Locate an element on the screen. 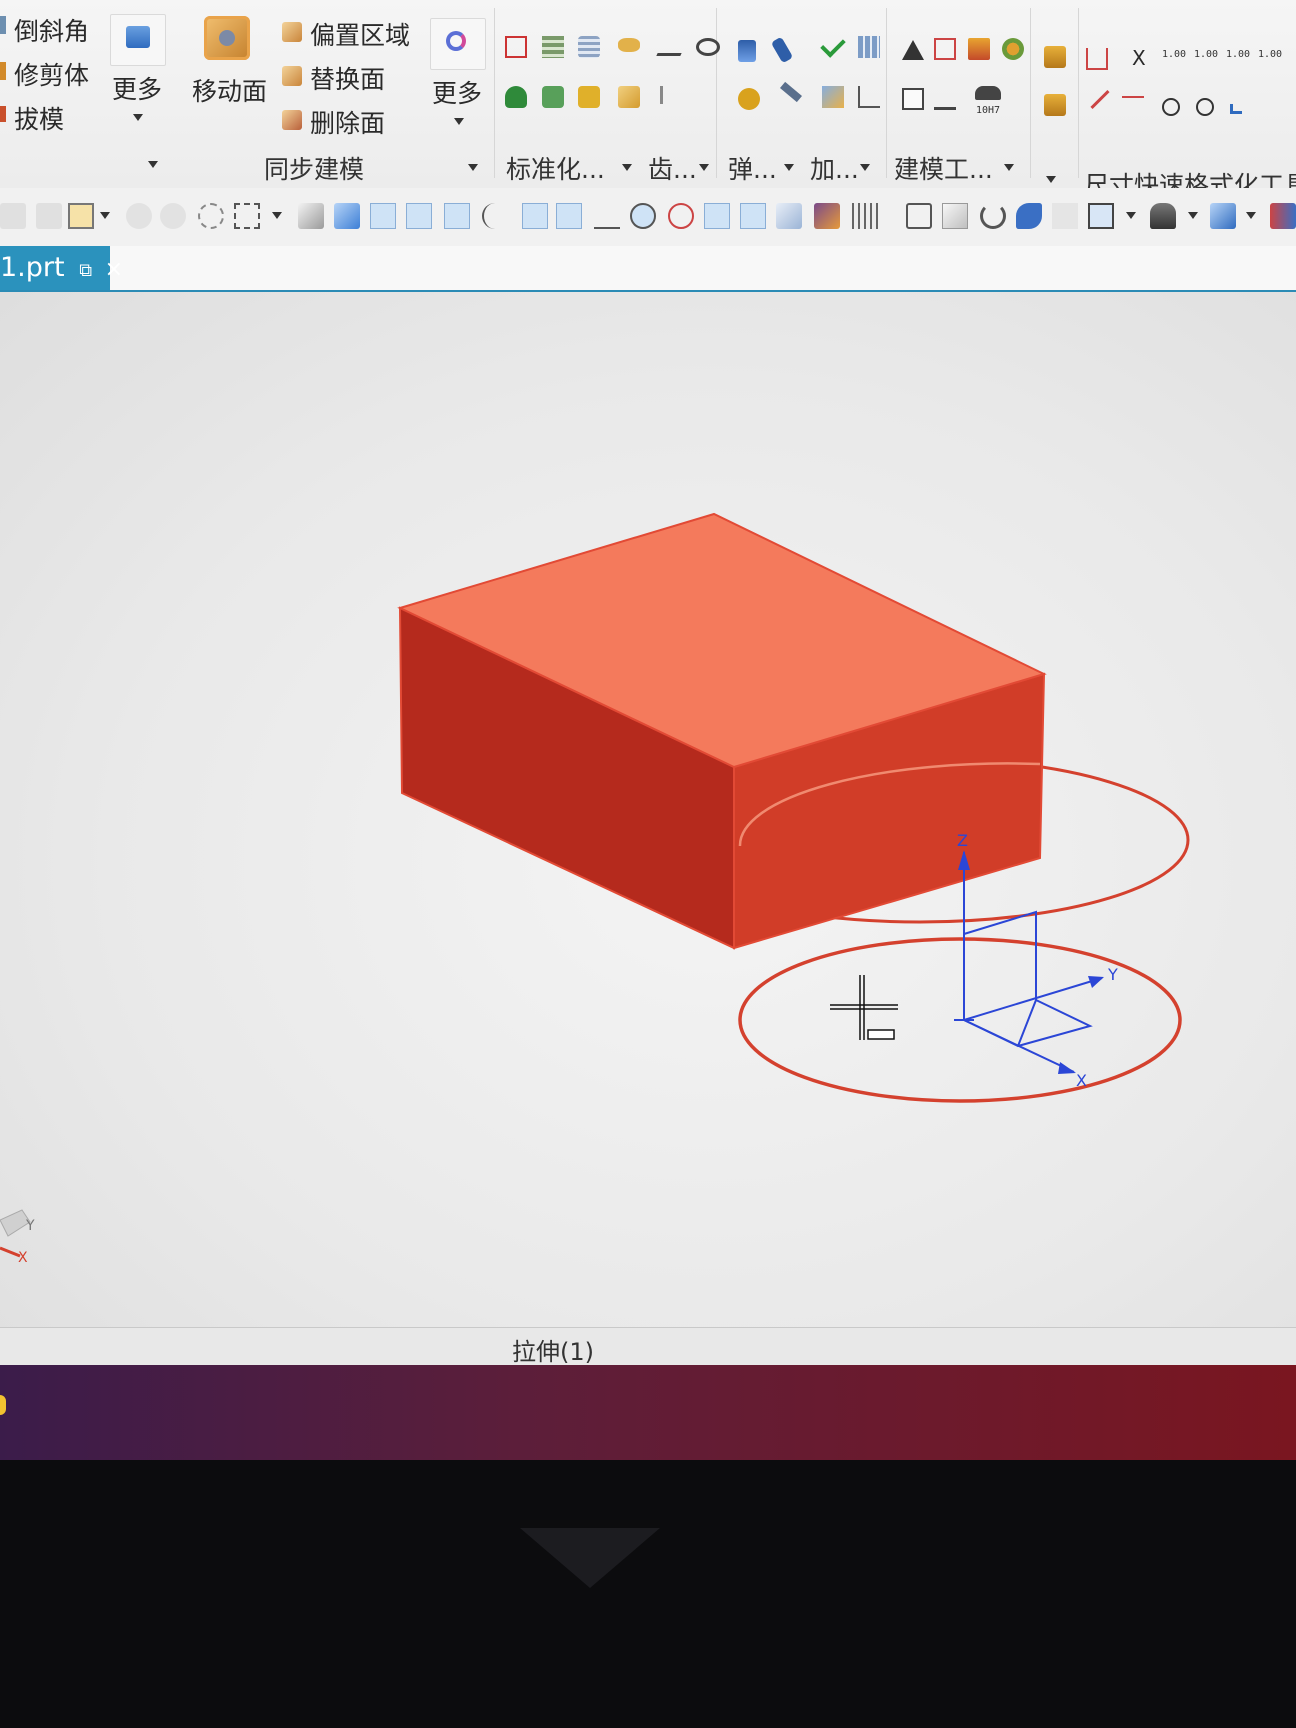 This screenshot has height=1728, width=1296. center-point-icon is located at coordinates (643, 216).